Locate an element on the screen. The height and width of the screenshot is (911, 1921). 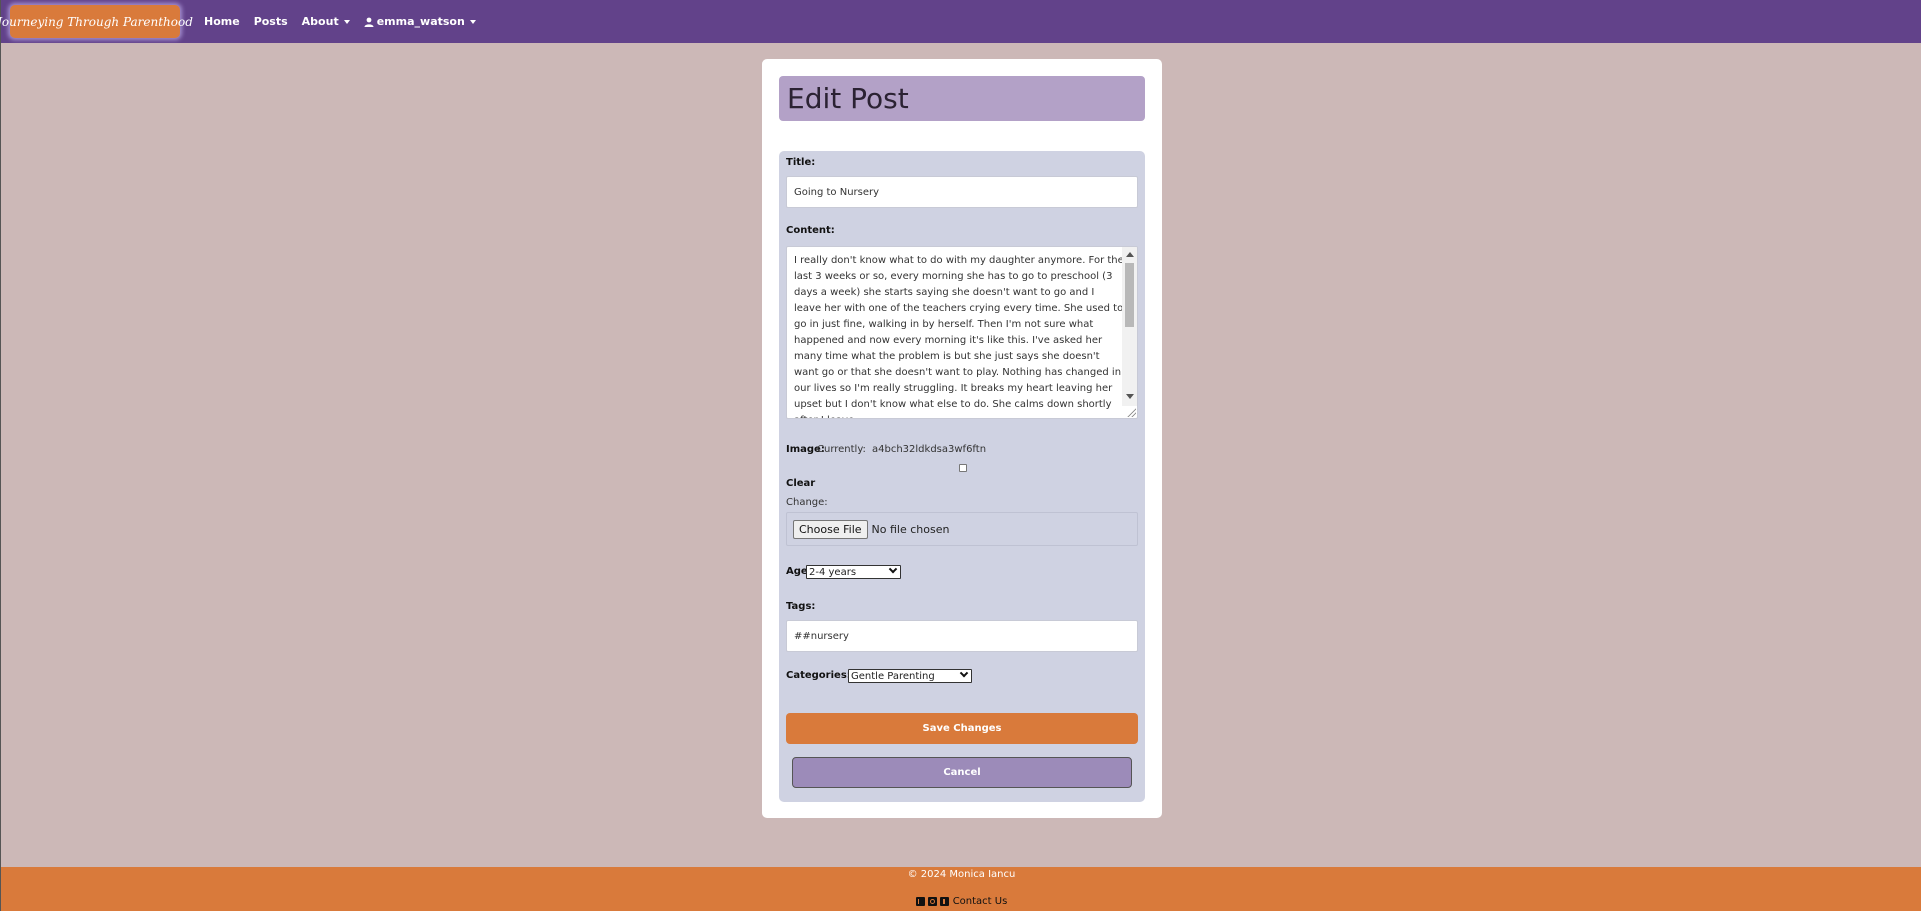
user-icon is located at coordinates (369, 22).